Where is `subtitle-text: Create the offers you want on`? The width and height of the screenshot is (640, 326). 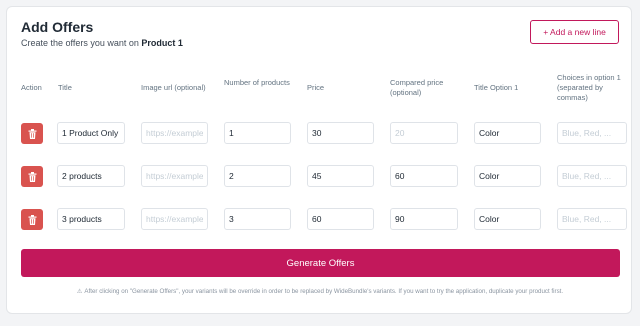 subtitle-text: Create the offers you want on is located at coordinates (81, 43).